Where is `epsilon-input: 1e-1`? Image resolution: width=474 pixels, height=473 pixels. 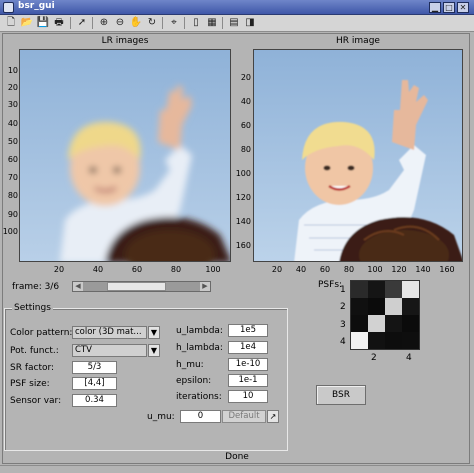
epsilon-input: 1e-1 is located at coordinates (248, 380).